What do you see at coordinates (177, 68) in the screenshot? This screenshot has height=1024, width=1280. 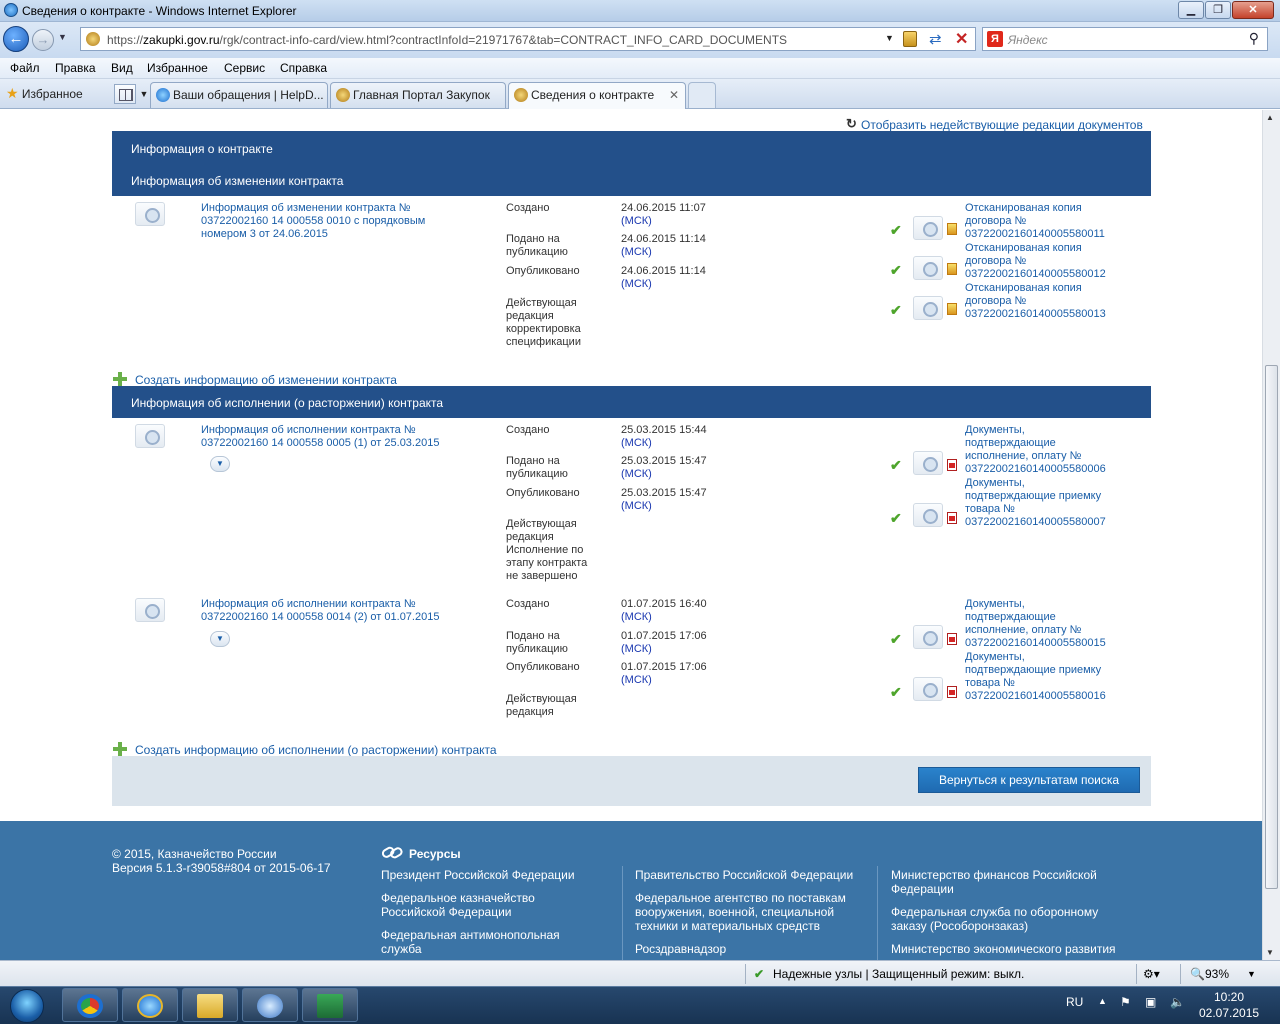 I see `menu-favorites: Избранное` at bounding box center [177, 68].